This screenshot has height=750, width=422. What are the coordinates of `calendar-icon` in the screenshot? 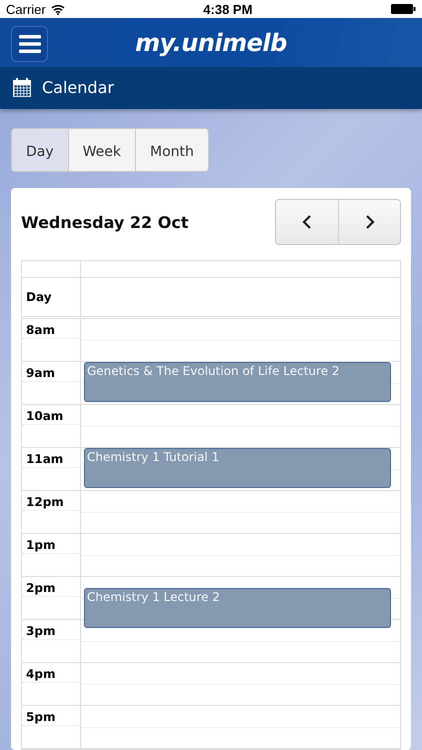 It's located at (22, 88).